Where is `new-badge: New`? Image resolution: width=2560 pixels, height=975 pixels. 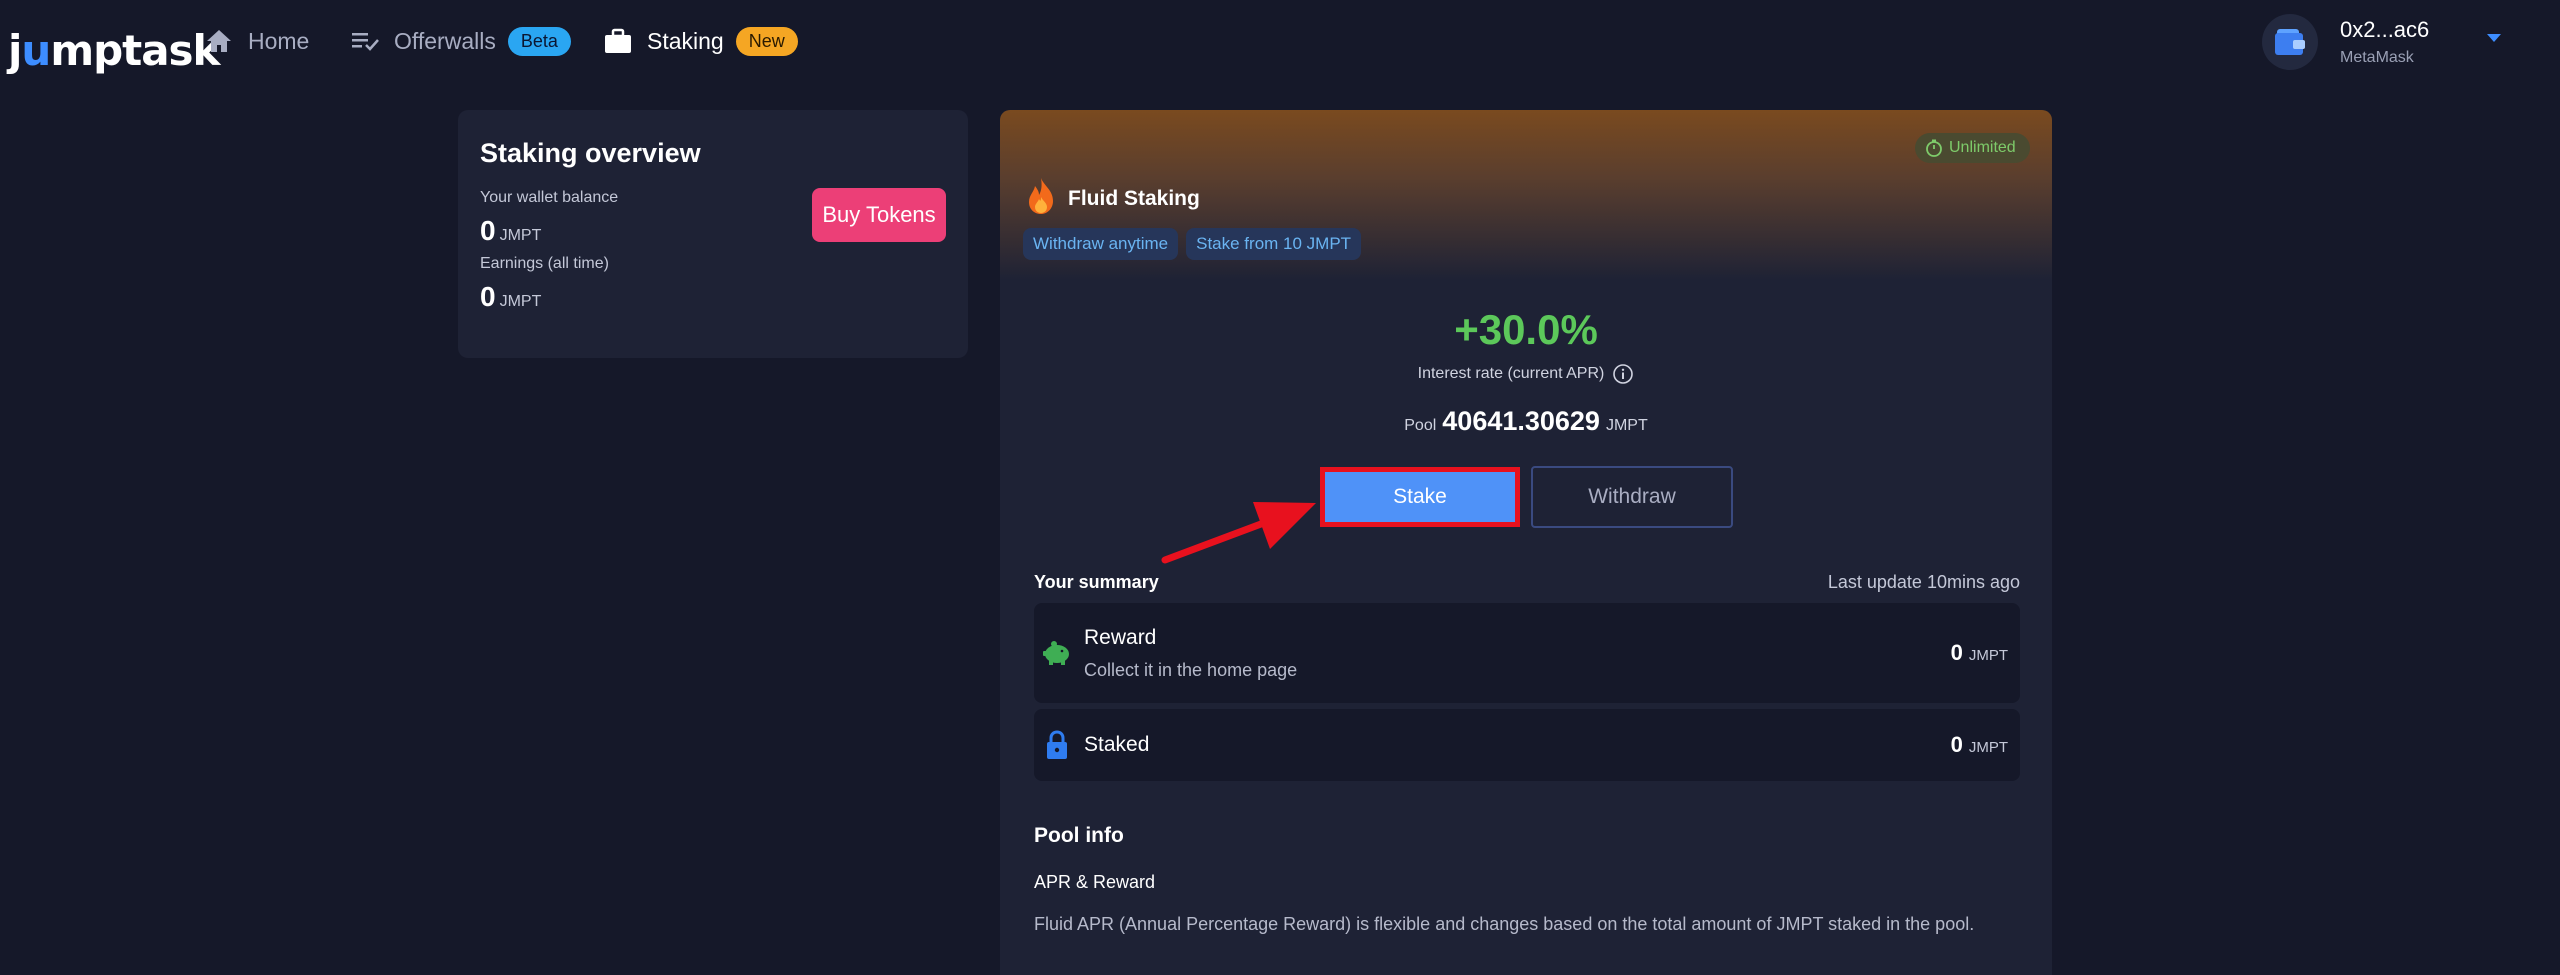
new-badge: New is located at coordinates (766, 41).